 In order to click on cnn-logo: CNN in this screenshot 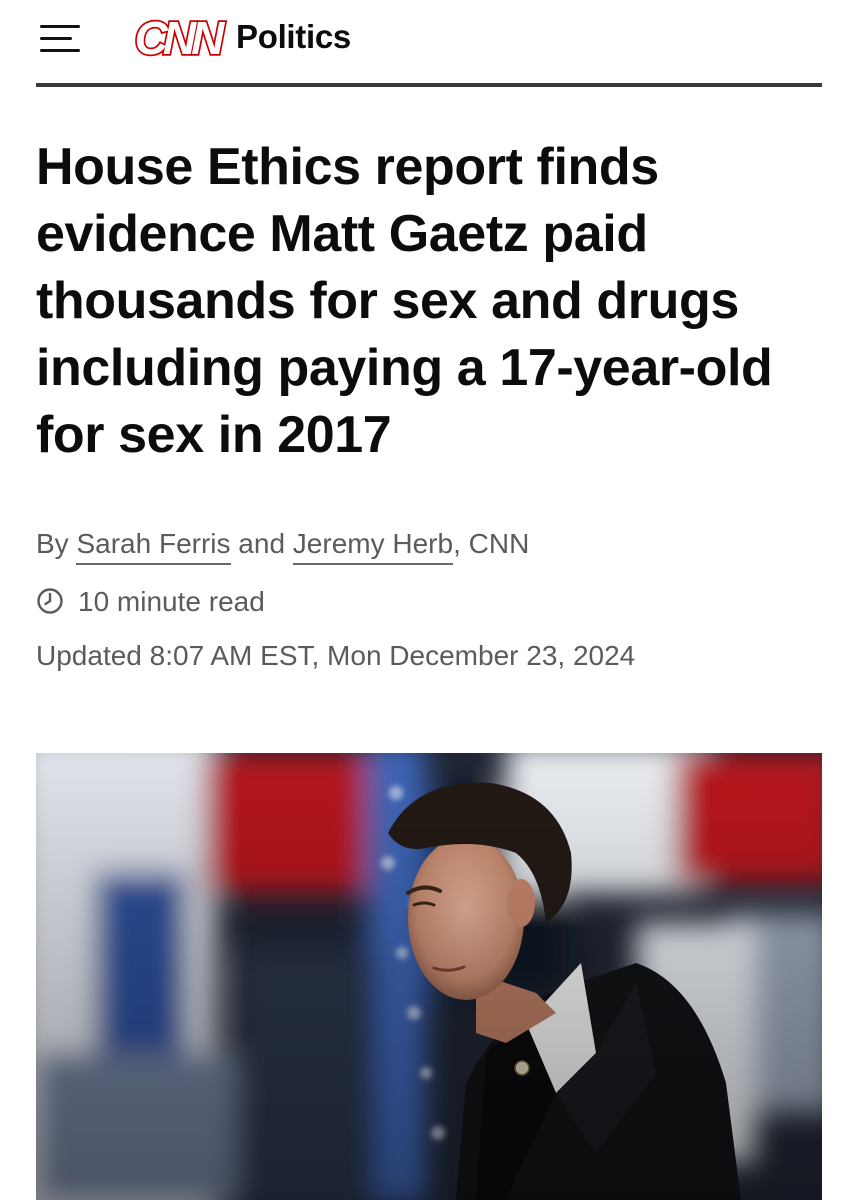, I will do `click(177, 38)`.